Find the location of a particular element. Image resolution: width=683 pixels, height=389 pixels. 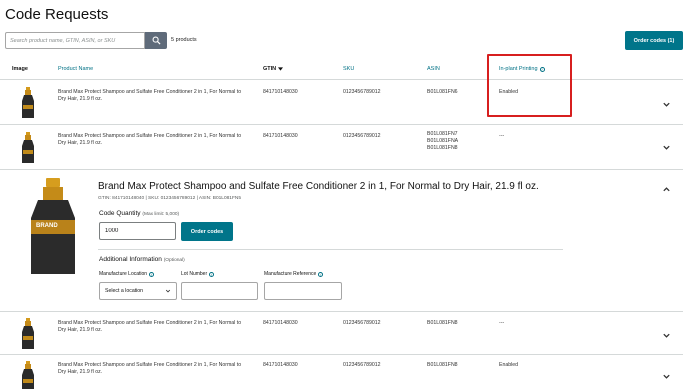

manufacture-location-label: Manufacture Location i is located at coordinates (127, 274).